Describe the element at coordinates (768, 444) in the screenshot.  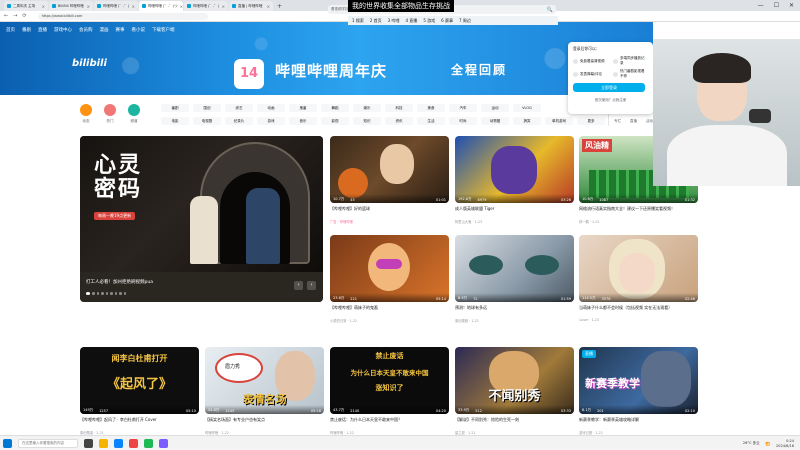
I see `network-icon: 📶` at that location.